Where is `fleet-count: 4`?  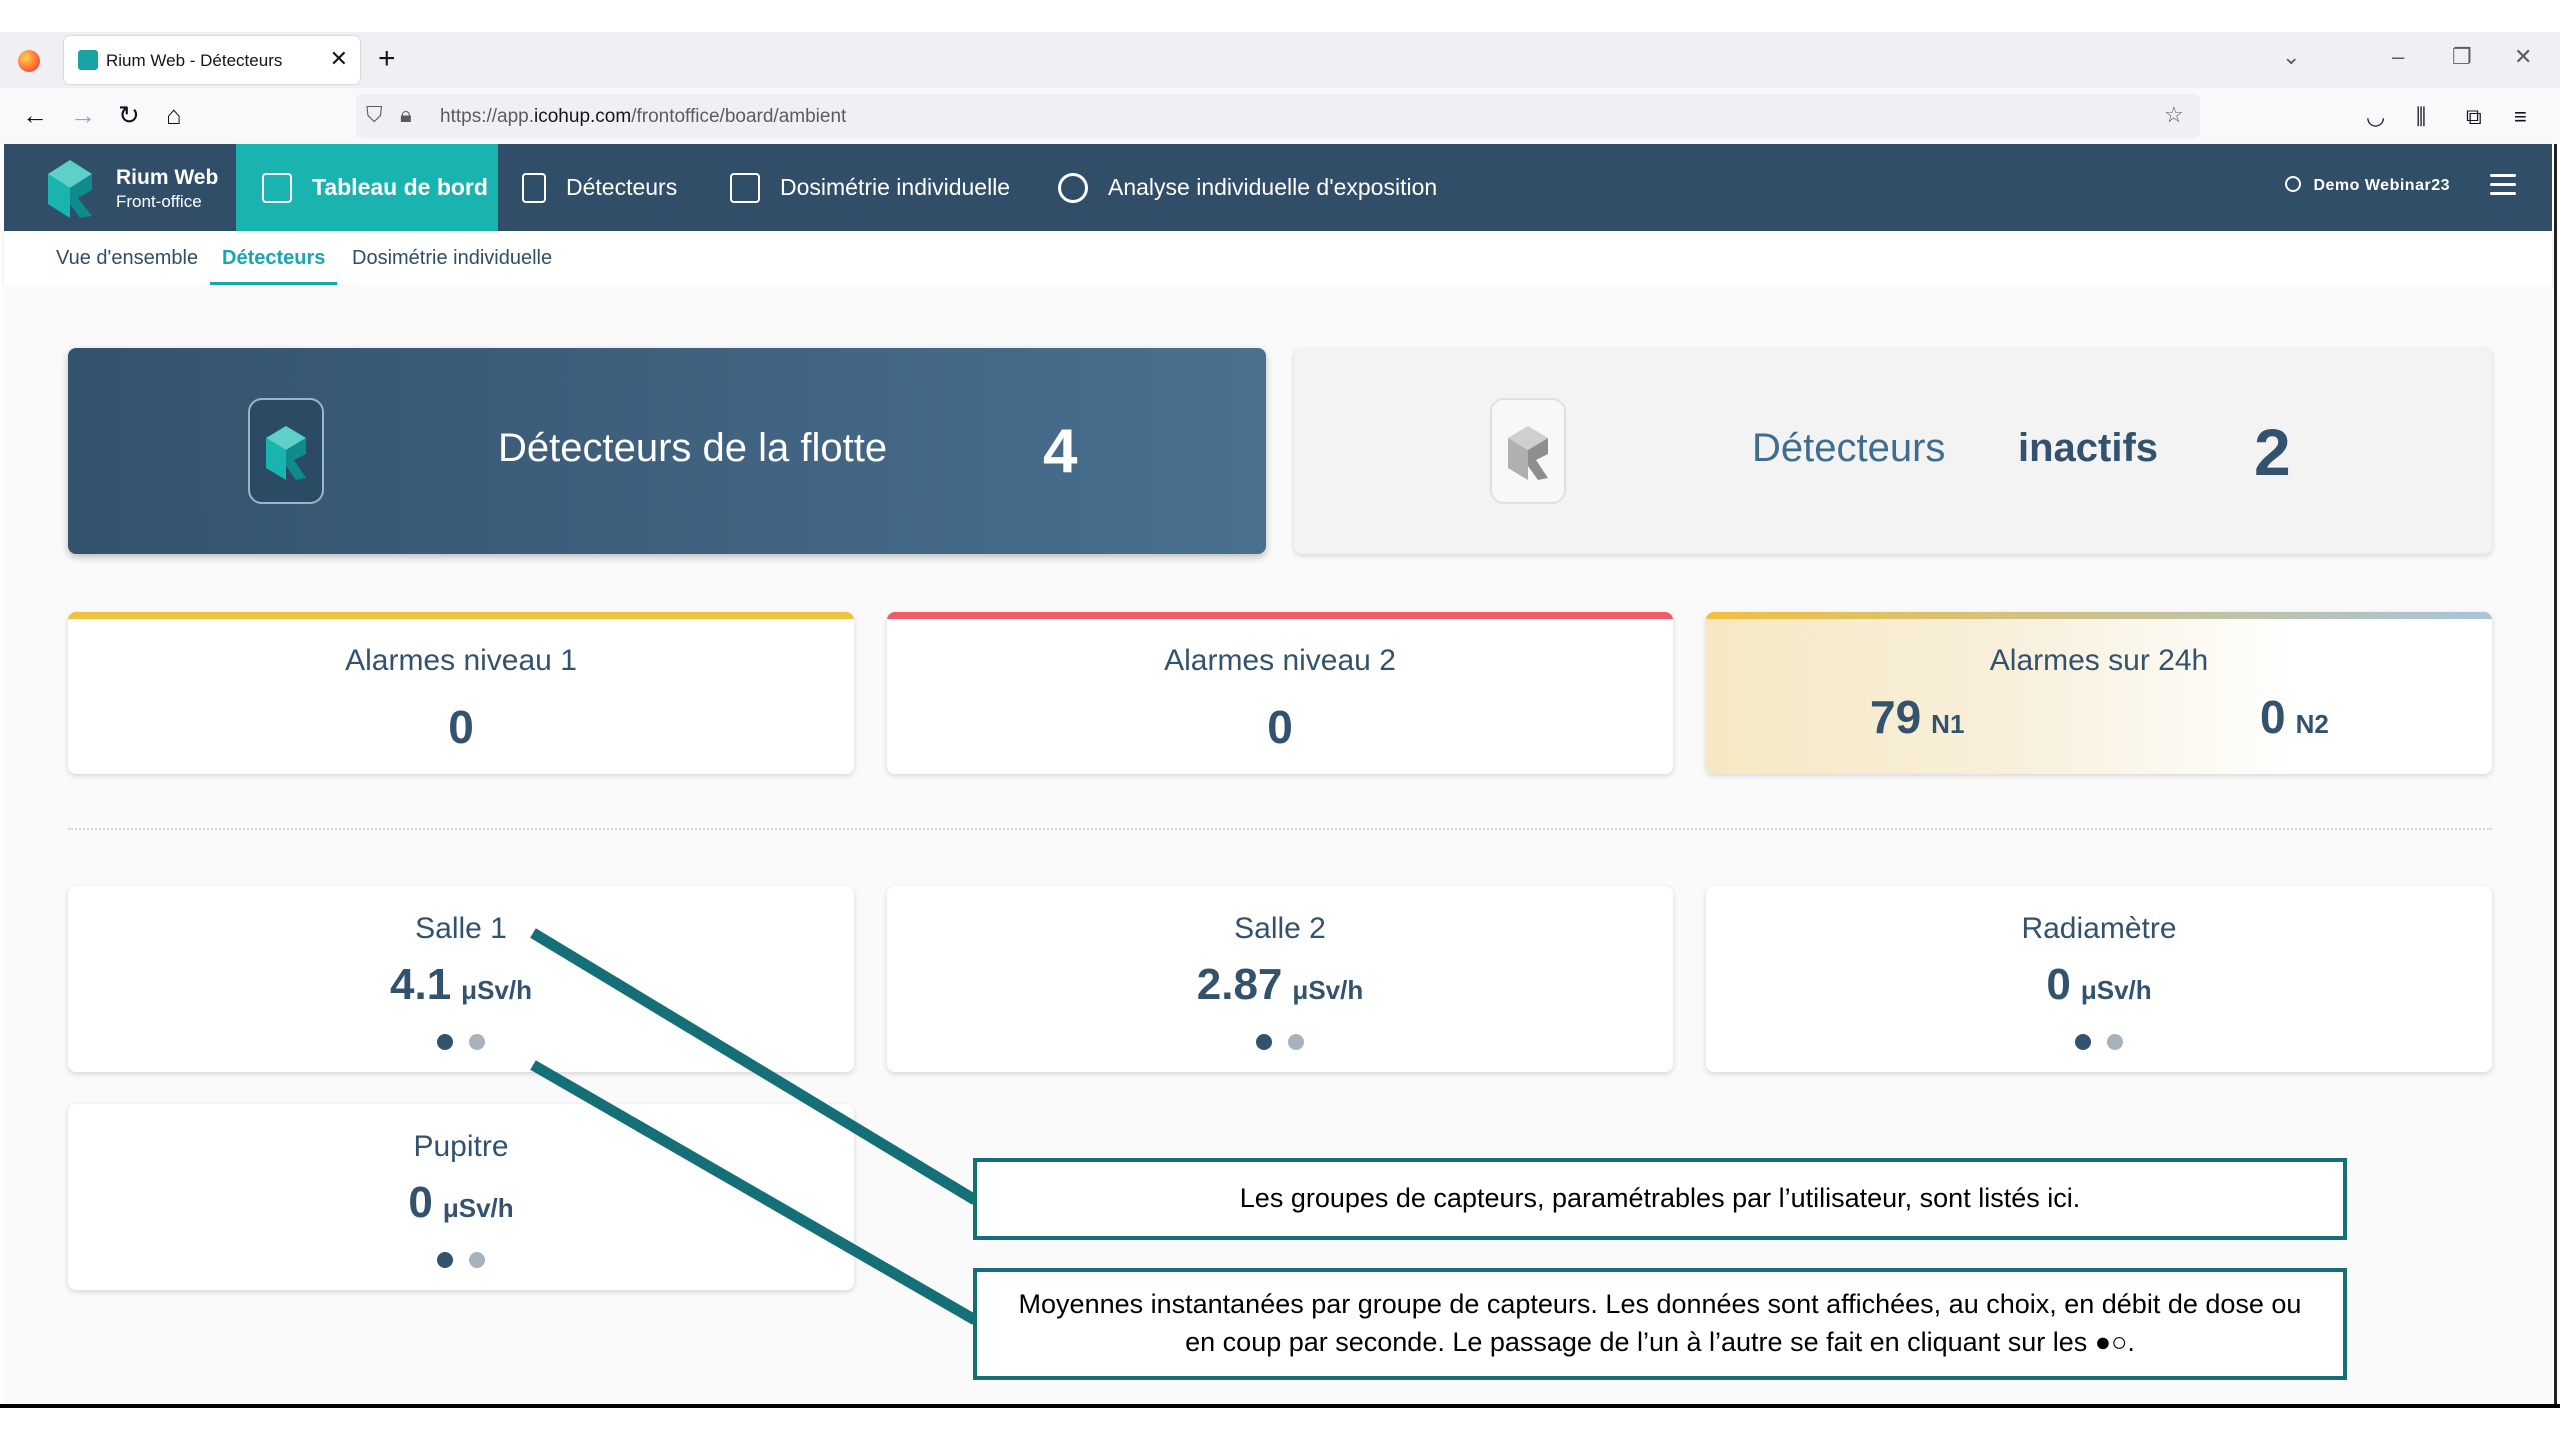
fleet-count: 4 is located at coordinates (1060, 451).